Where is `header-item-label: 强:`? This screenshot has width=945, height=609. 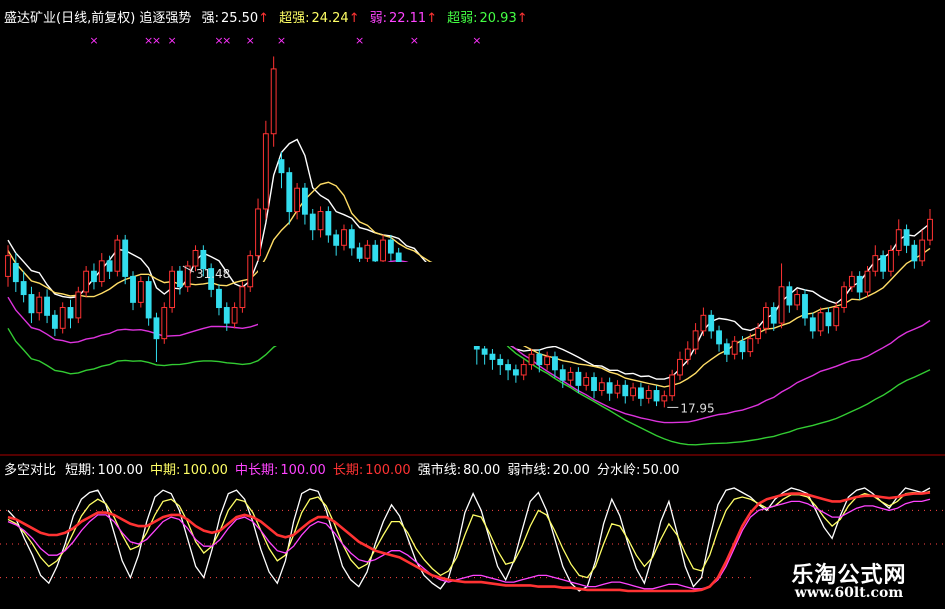
header-item-label: 强: is located at coordinates (210, 18).